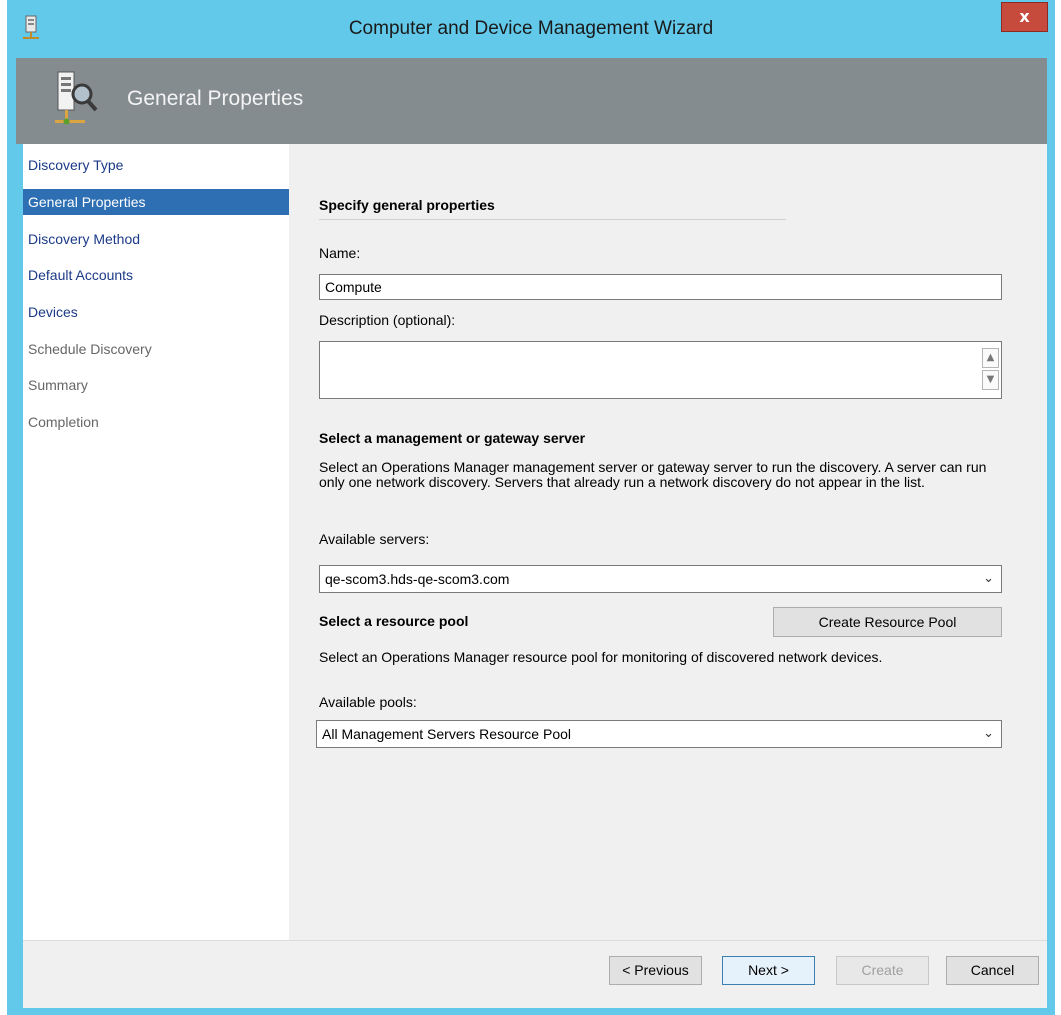  Describe the element at coordinates (368, 702) in the screenshot. I see `available-pools-label: Available pools:` at that location.